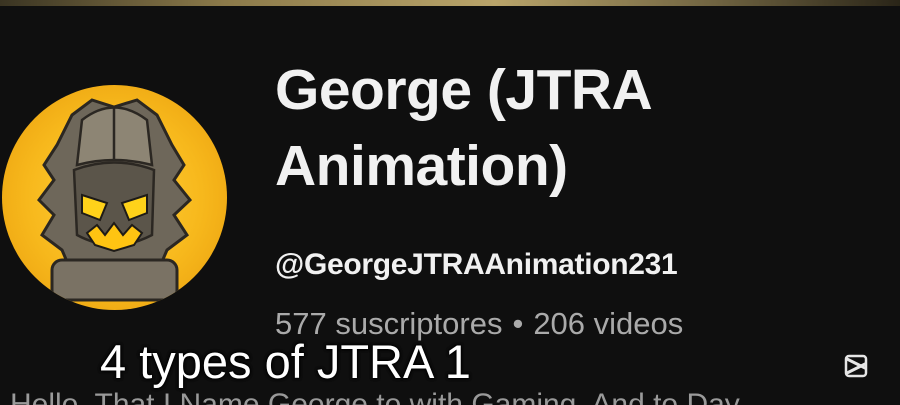 Image resolution: width=900 pixels, height=405 pixels. Describe the element at coordinates (476, 264) in the screenshot. I see `channel-handle: @GeorgeJTRAAnimation231` at that location.